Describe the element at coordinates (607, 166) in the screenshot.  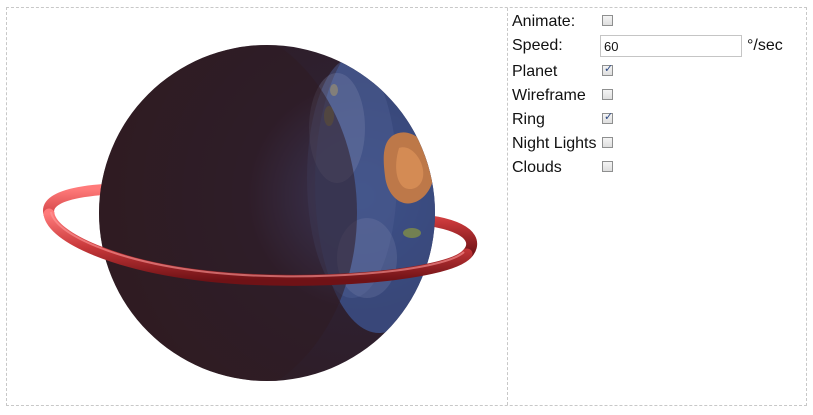
I see `clouds-checkbox` at that location.